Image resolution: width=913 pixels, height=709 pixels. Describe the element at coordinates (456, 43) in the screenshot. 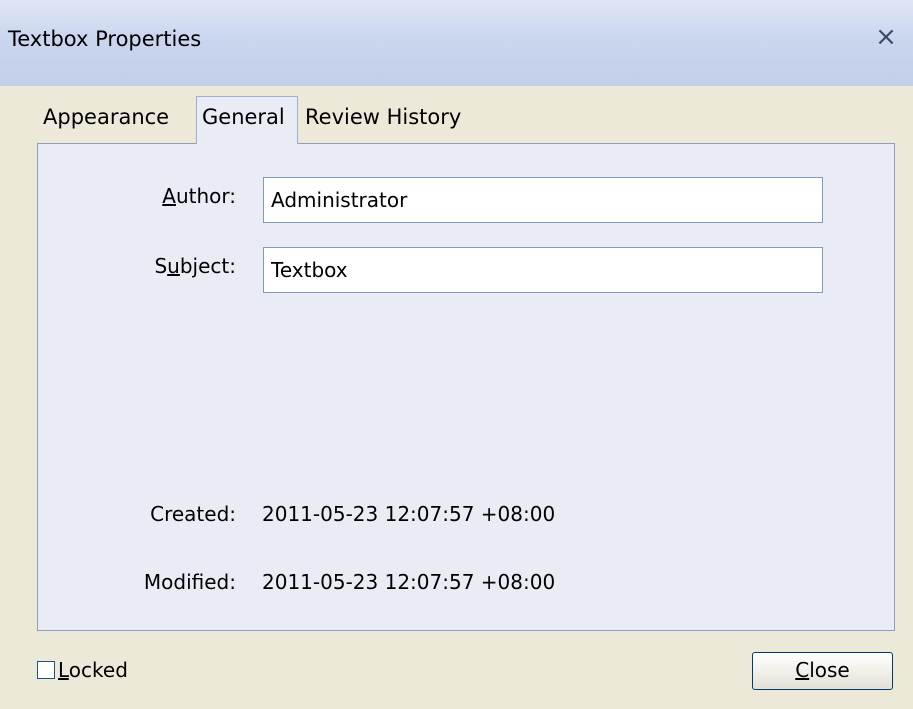

I see `title-bar: Textbox Properties ×` at that location.